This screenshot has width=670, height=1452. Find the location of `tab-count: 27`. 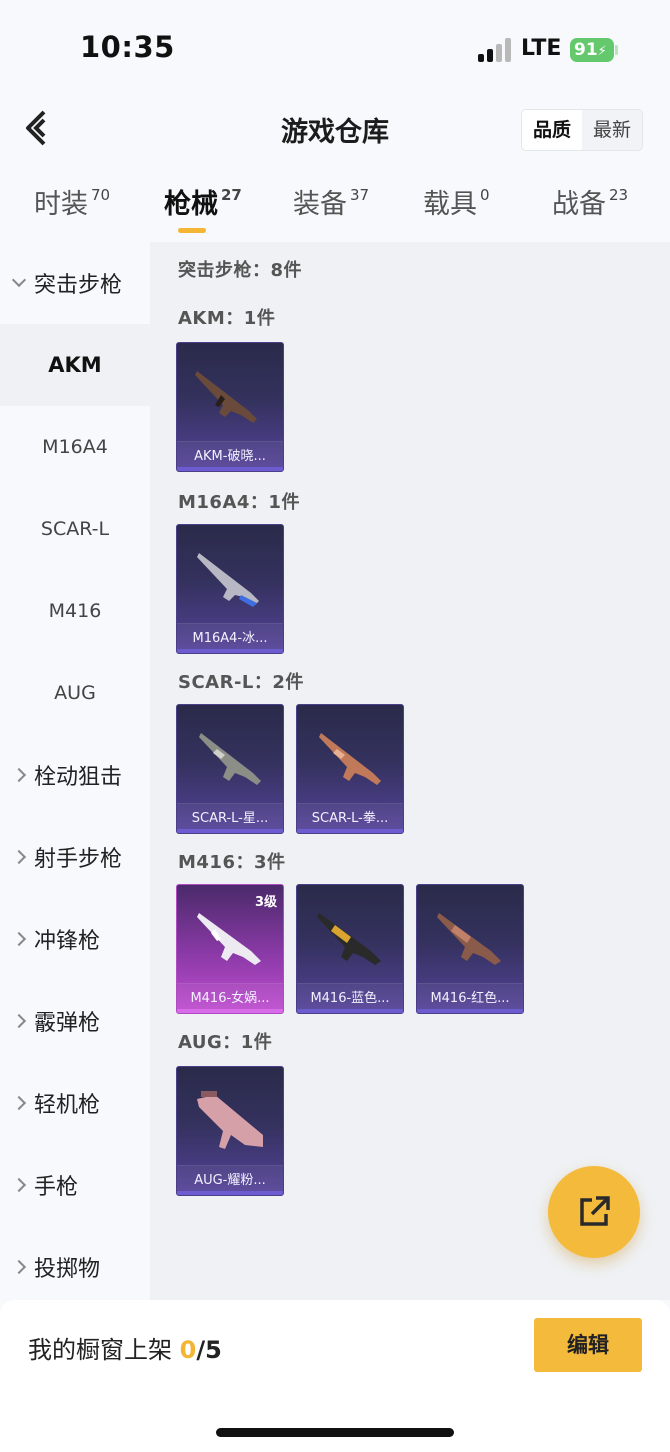

tab-count: 27 is located at coordinates (231, 195).